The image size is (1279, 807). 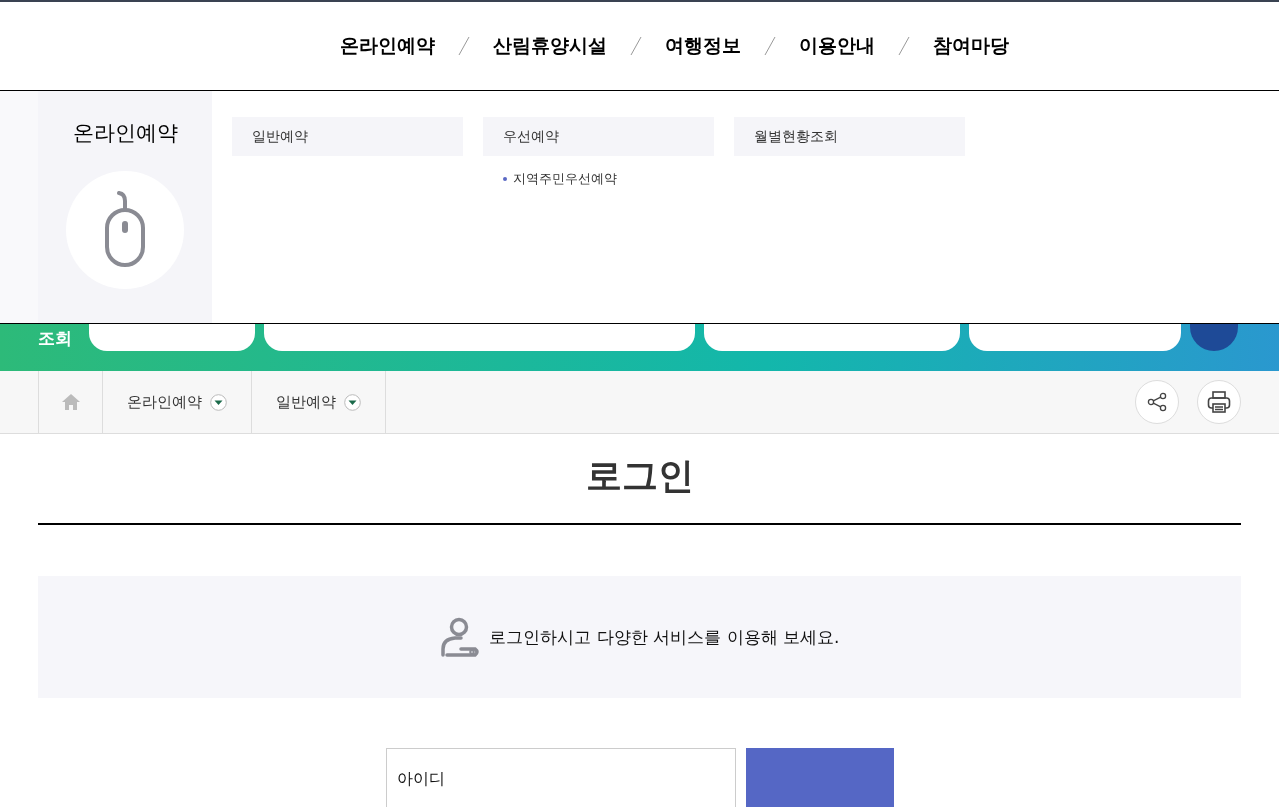 I want to click on menu-item: 일반예약, so click(x=347, y=136).